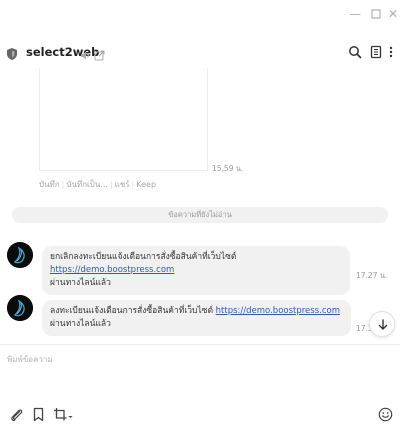 The width and height of the screenshot is (400, 429). I want to click on composer-toolbar, so click(200, 416).